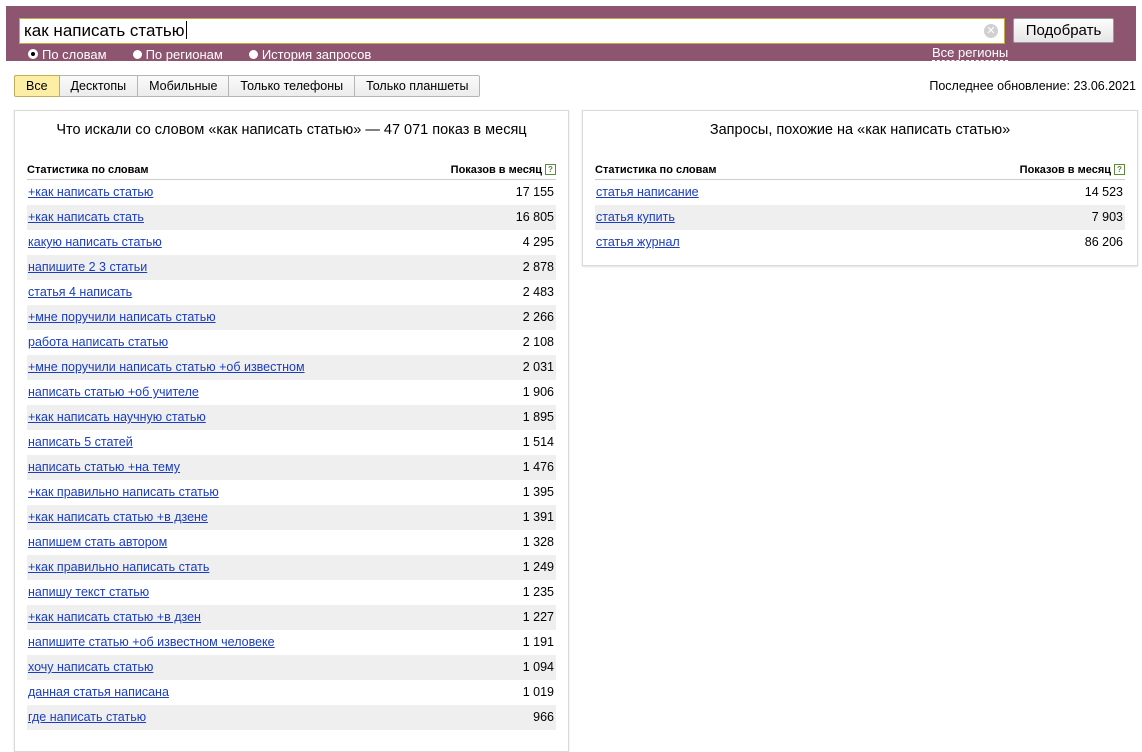  I want to click on phrase-link: +как написать статью, so click(90, 192).